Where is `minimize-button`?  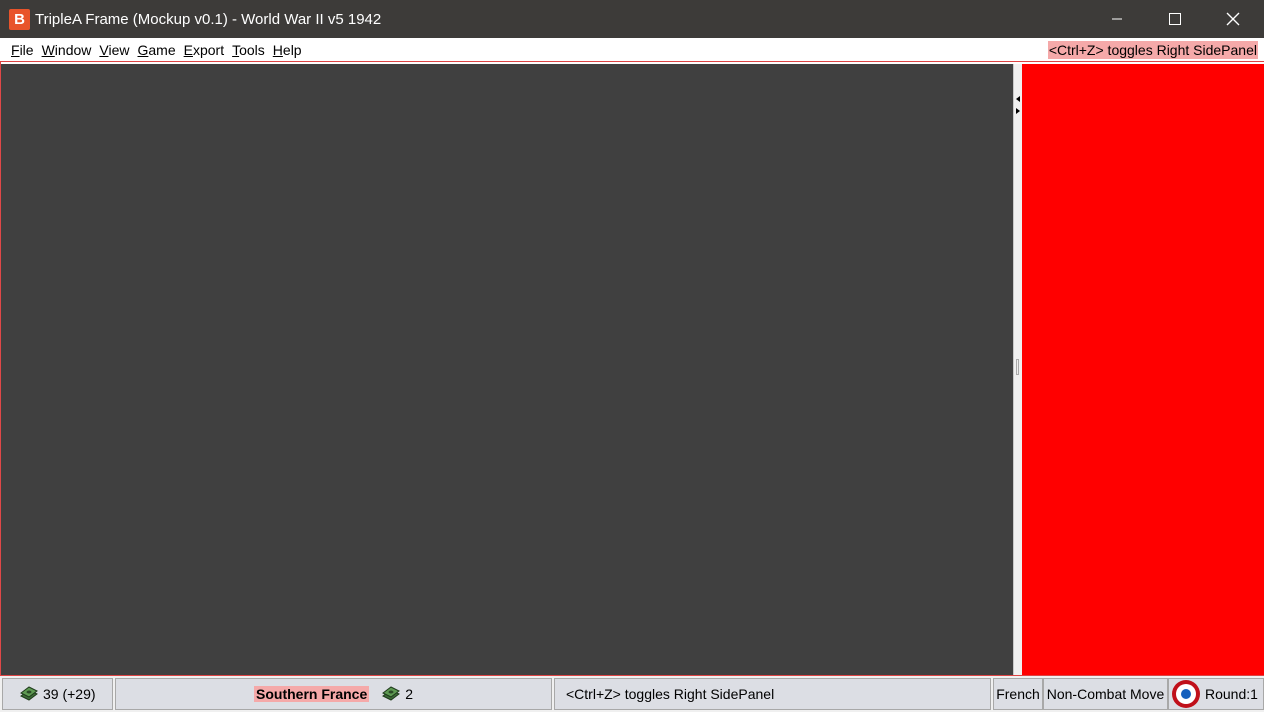 minimize-button is located at coordinates (1117, 19).